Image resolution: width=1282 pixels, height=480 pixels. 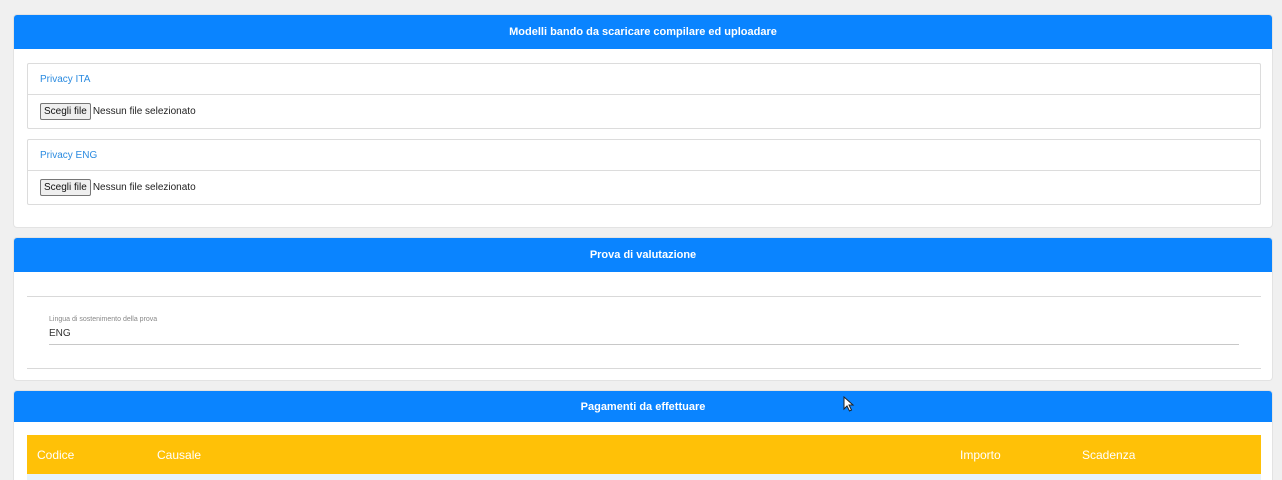 What do you see at coordinates (643, 255) in the screenshot?
I see `exam-card-header: Prova di valutazione` at bounding box center [643, 255].